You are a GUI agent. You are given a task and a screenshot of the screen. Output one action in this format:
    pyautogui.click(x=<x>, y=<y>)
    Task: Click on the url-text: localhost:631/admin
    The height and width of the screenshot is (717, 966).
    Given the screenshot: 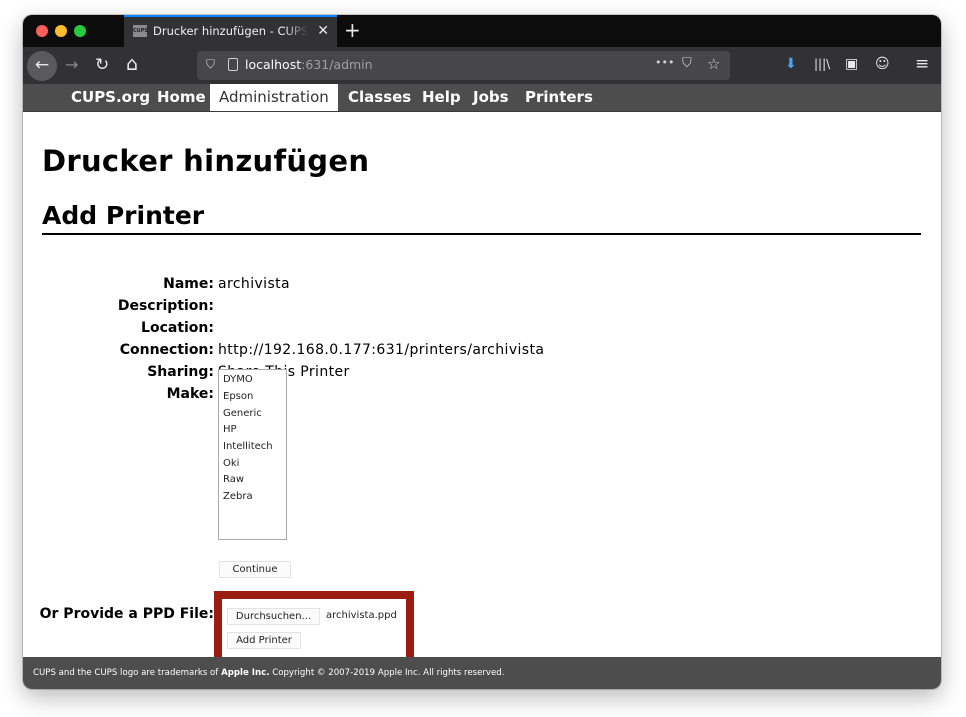 What is the action you would take?
    pyautogui.click(x=309, y=64)
    